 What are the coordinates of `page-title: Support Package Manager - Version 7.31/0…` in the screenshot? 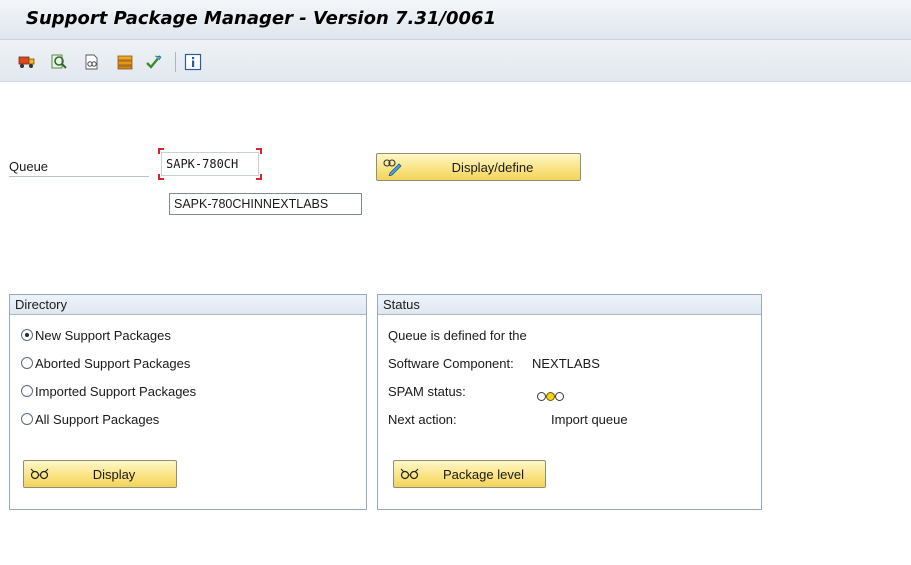 It's located at (261, 18).